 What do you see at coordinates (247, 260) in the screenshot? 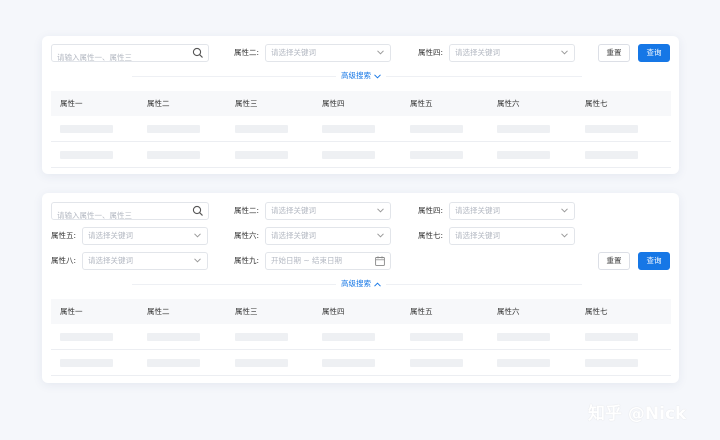
I see `filter-label-attr9: 属性九:` at bounding box center [247, 260].